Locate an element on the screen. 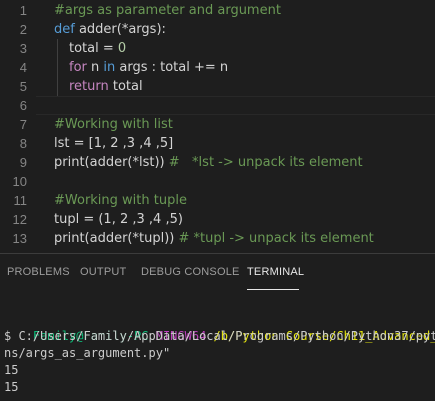  code-token: print(adder(*lst)) is located at coordinates (111, 162).